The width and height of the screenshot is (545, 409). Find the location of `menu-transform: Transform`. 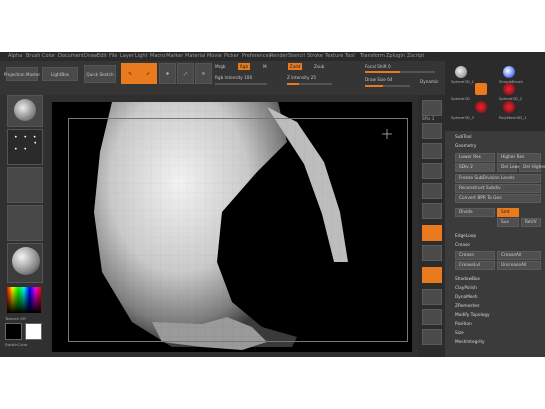

menu-transform: Transform is located at coordinates (372, 56).